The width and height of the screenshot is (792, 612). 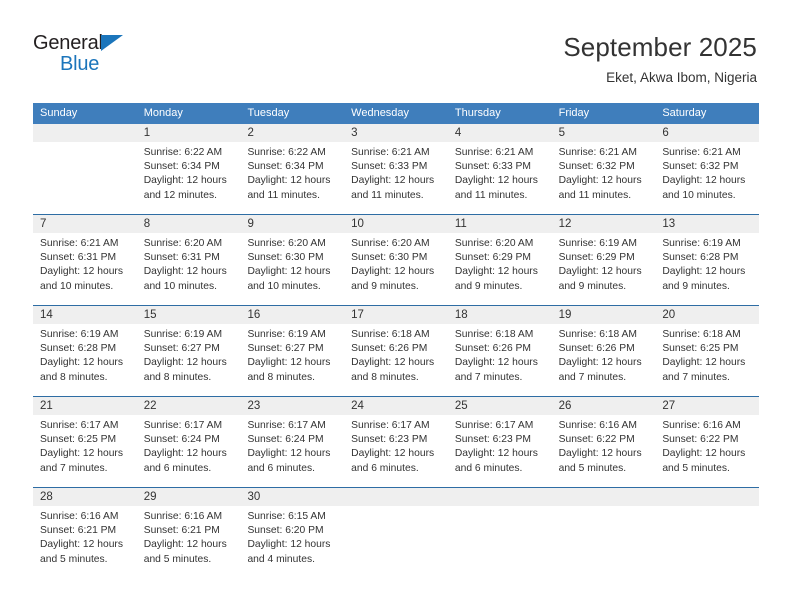 I want to click on day-detail-line: and 5 minutes., so click(x=696, y=468).